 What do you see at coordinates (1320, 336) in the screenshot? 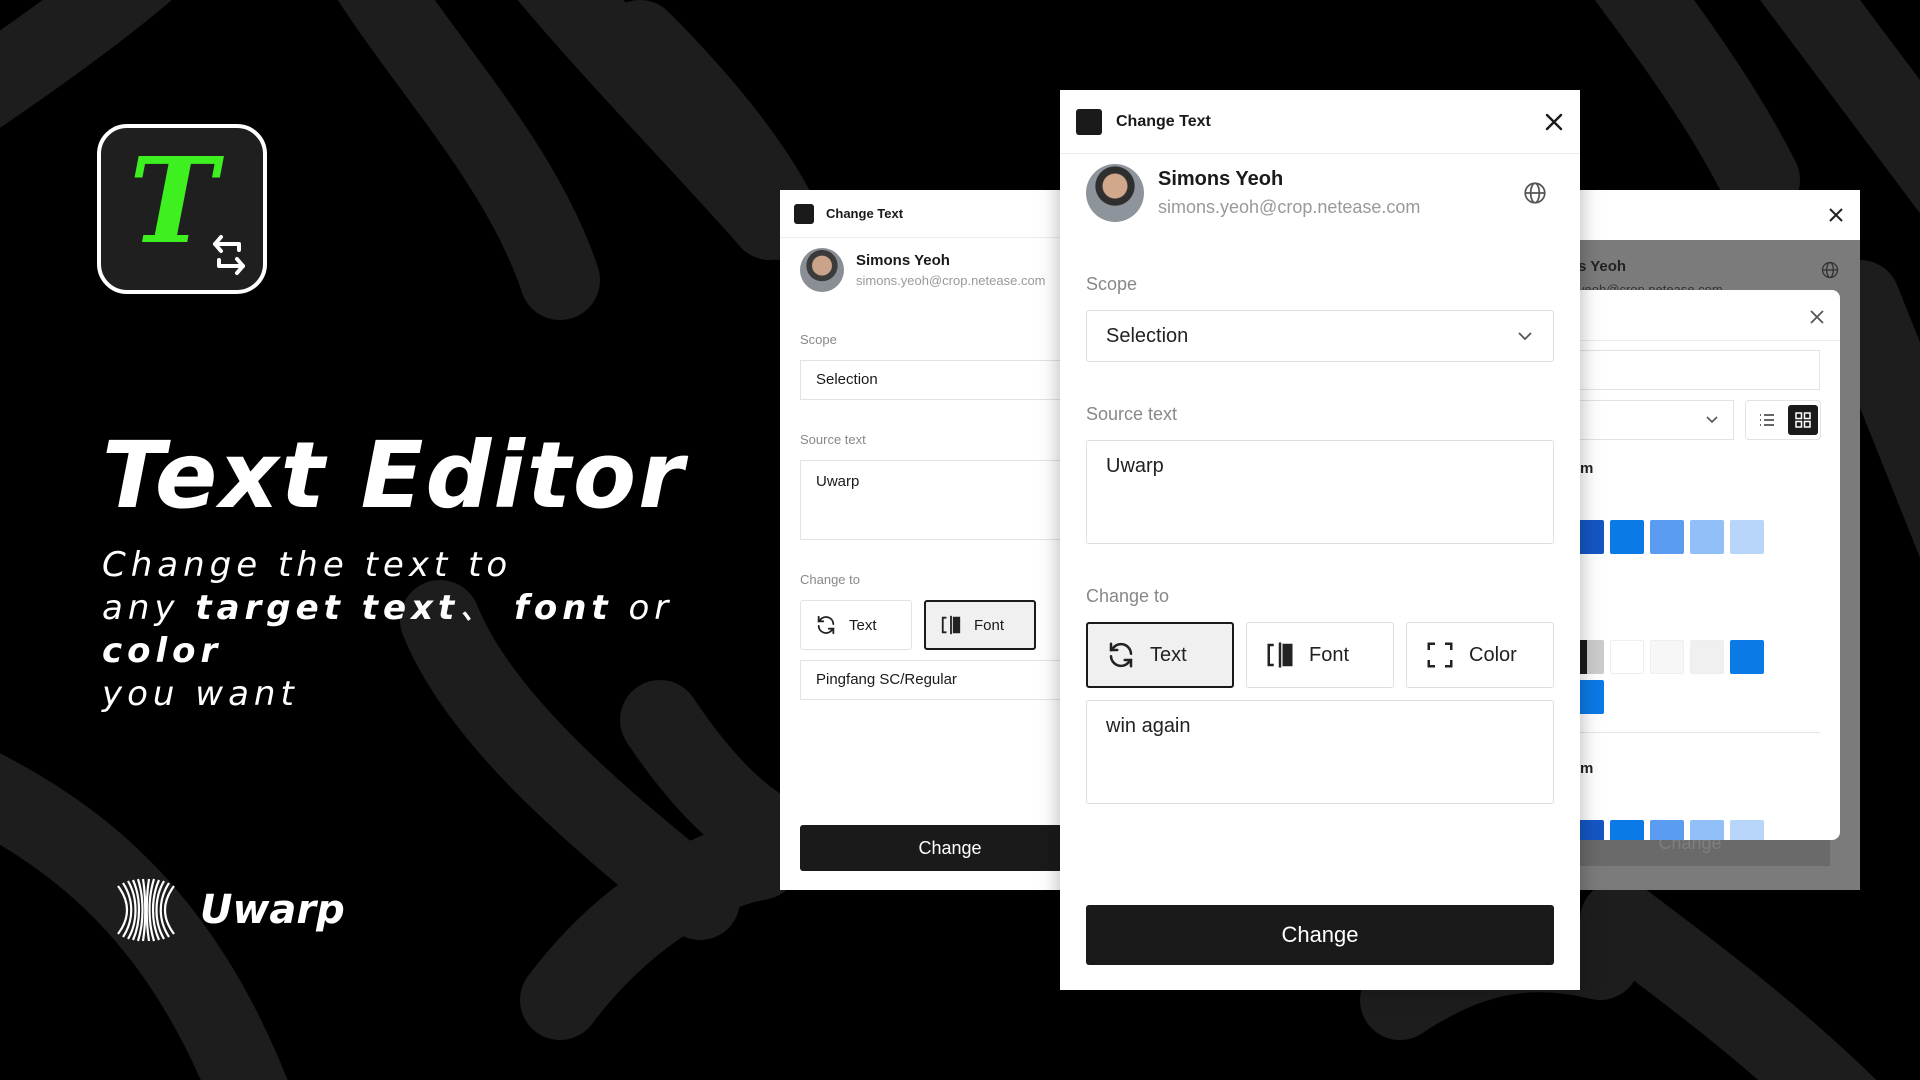
I see `scope-select: Selection` at bounding box center [1320, 336].